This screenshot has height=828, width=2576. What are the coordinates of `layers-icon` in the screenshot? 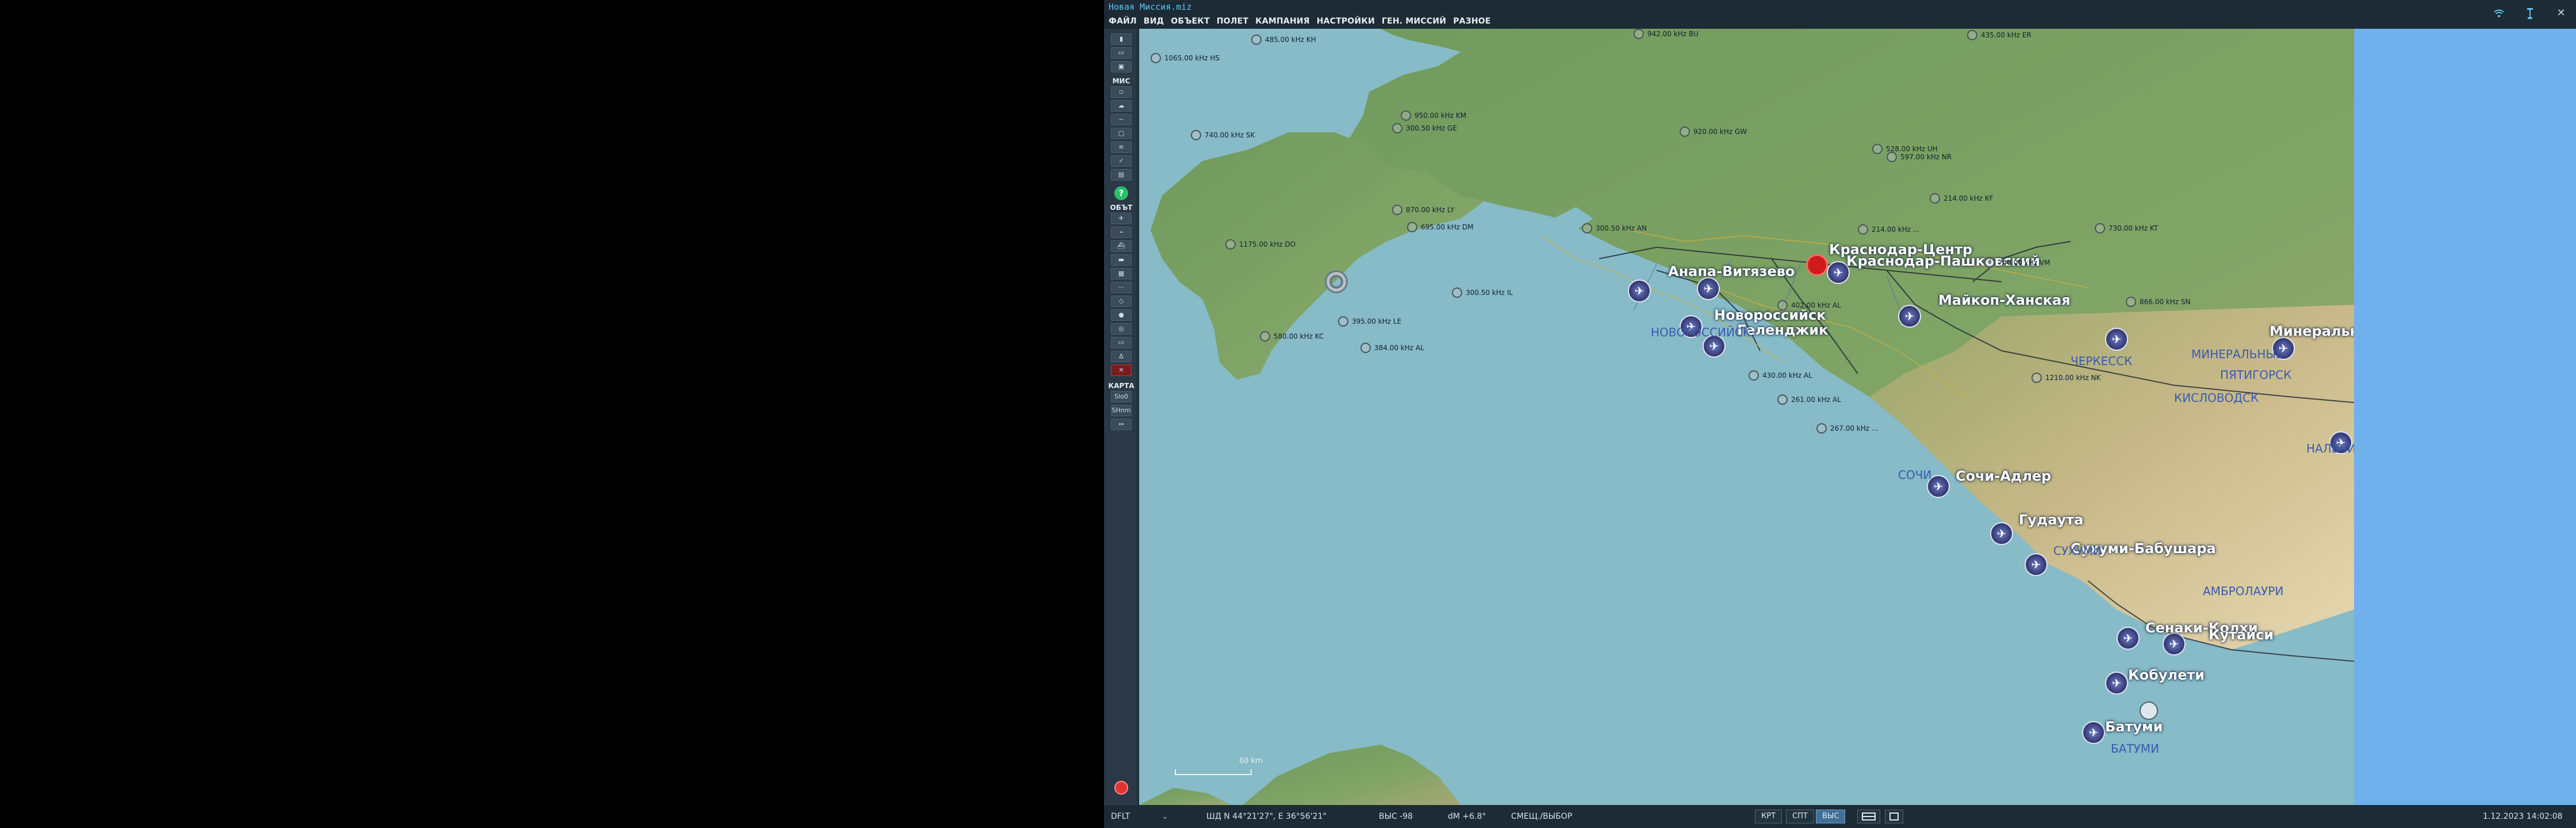 It's located at (1868, 816).